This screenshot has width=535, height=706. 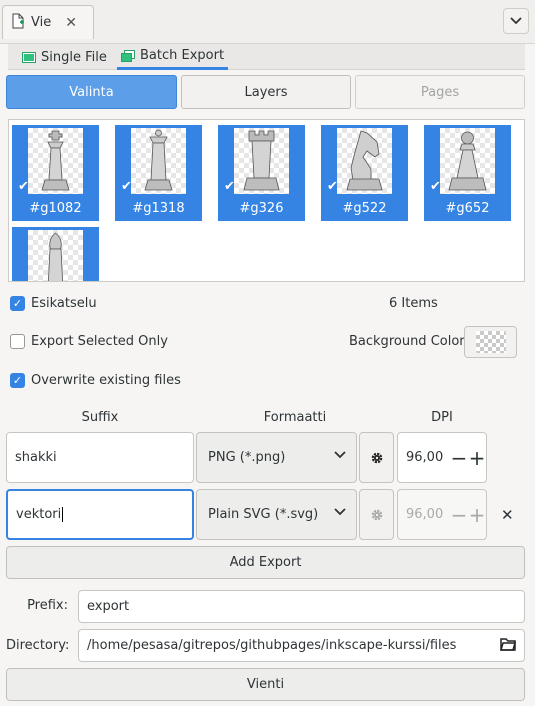 What do you see at coordinates (41, 22) in the screenshot?
I see `dock-tab-label: Vie` at bounding box center [41, 22].